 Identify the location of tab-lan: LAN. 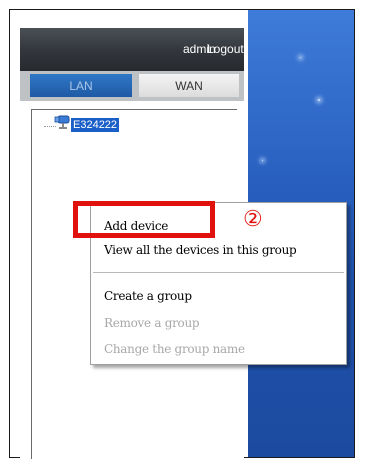
(81, 85).